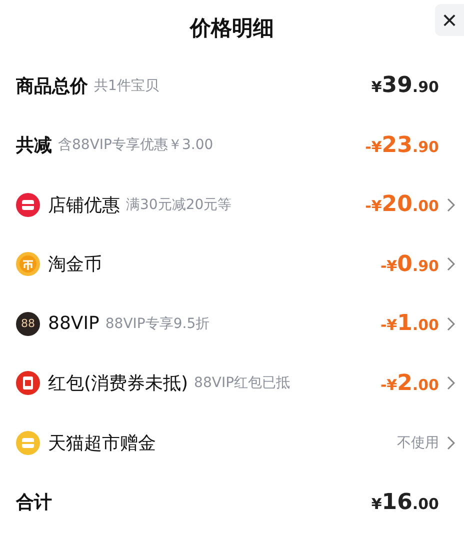 Image resolution: width=464 pixels, height=536 pixels. What do you see at coordinates (84, 205) in the screenshot?
I see `row-label: 店铺优惠` at bounding box center [84, 205].